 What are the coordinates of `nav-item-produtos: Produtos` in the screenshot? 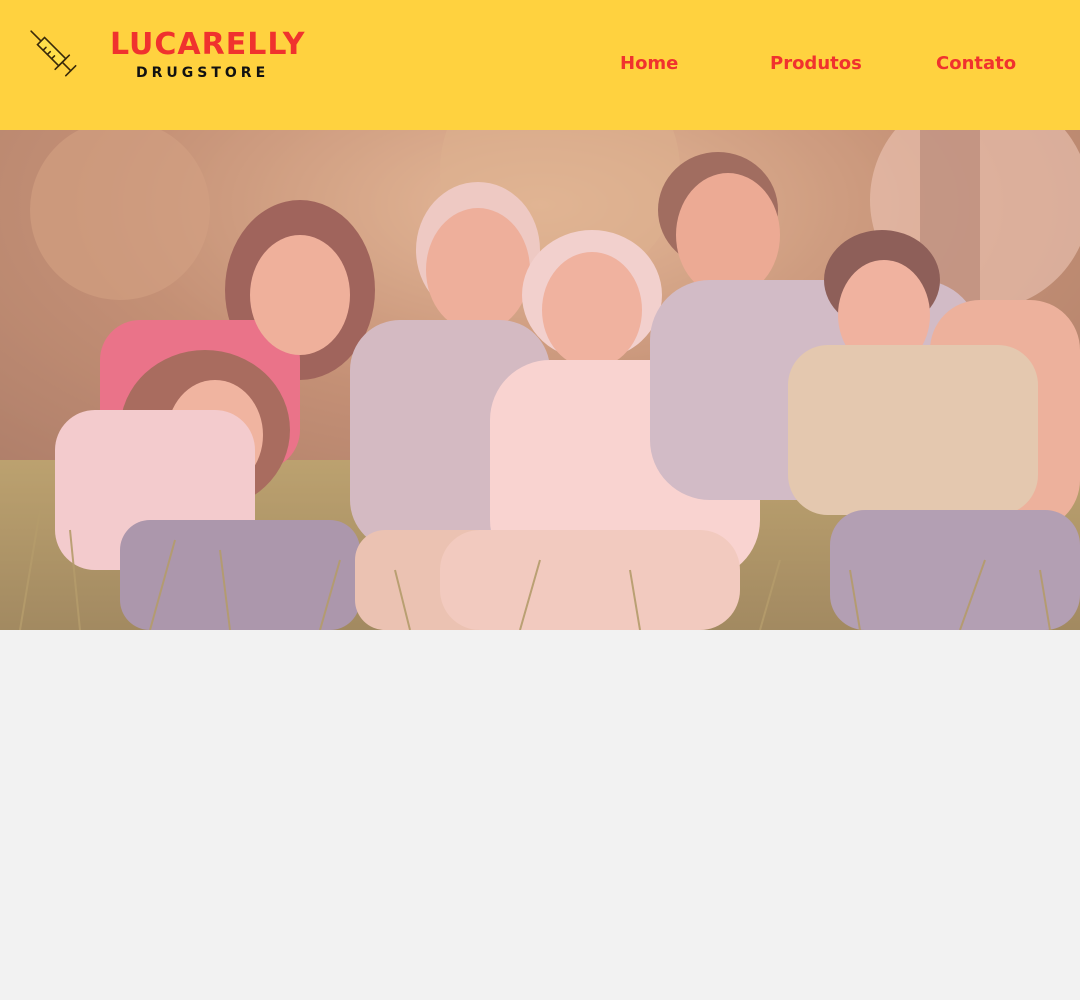 It's located at (816, 64).